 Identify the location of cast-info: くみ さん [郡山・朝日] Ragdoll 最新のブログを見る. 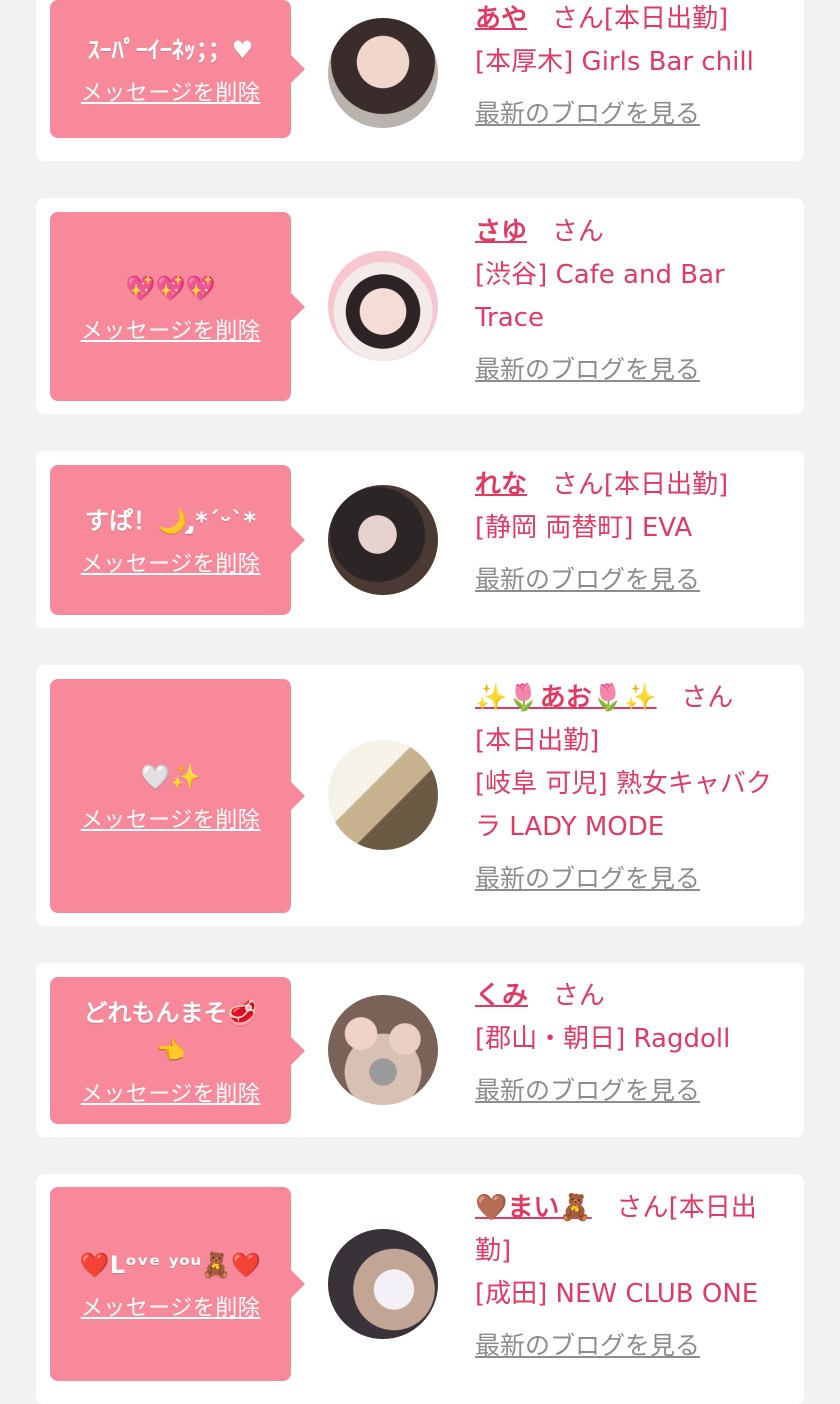
(633, 1044).